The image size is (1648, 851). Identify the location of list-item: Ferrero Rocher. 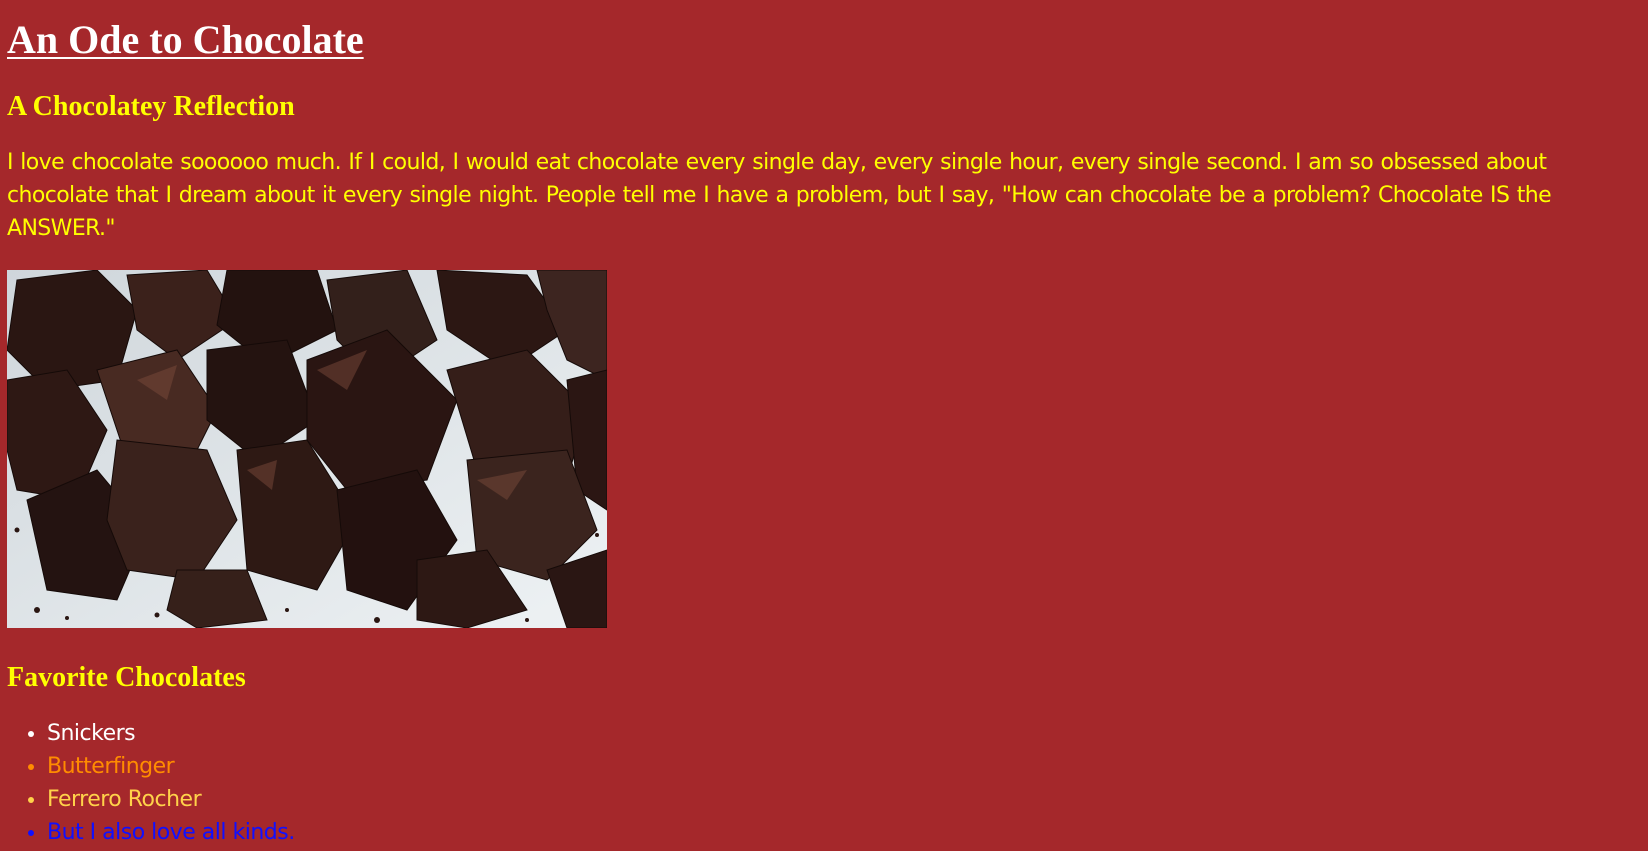
(844, 799).